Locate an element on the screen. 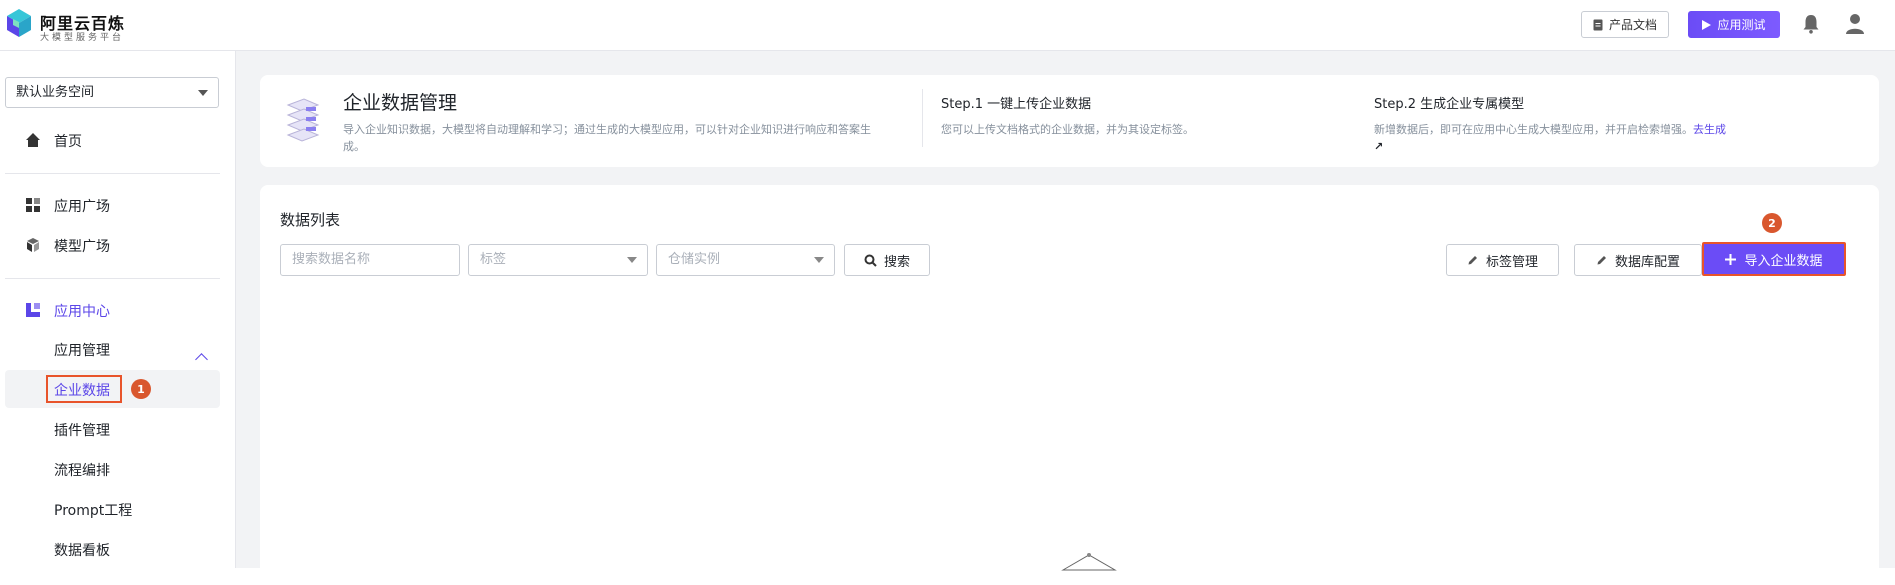 Image resolution: width=1895 pixels, height=585 pixels. import-button-label: 导入企业数据 is located at coordinates (1783, 261).